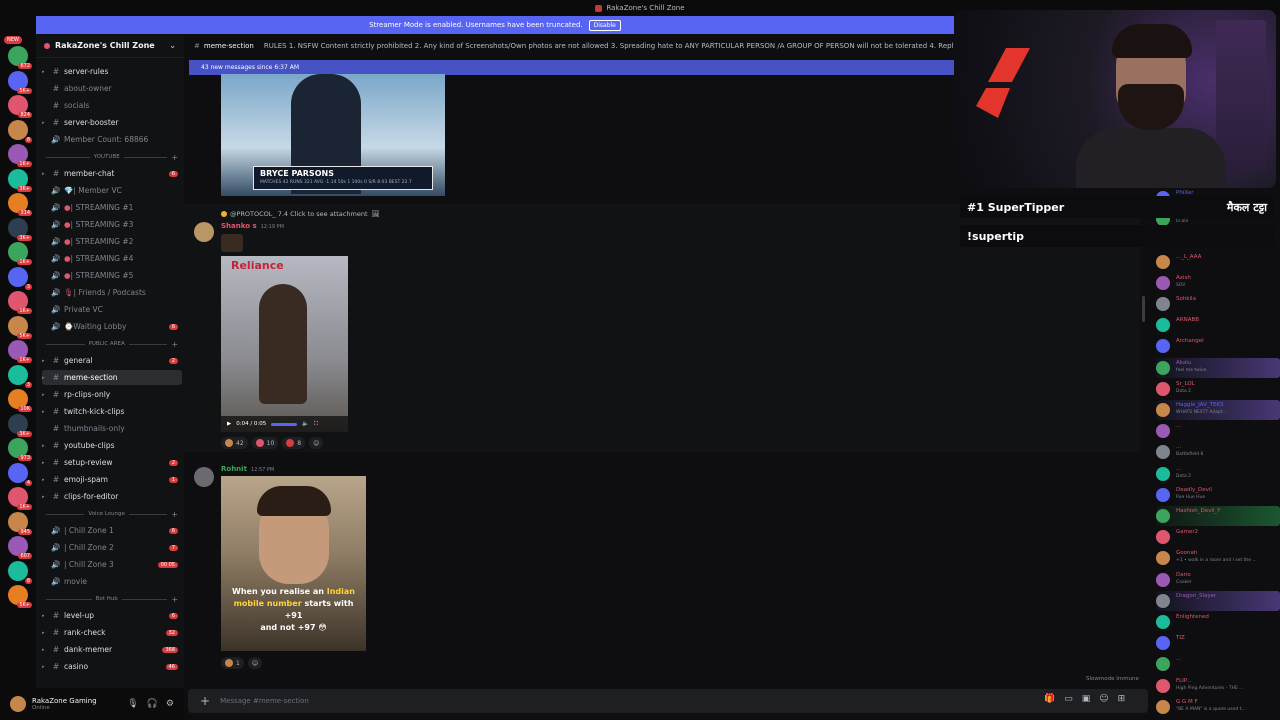 This screenshot has width=1280, height=720. Describe the element at coordinates (20, 547) in the screenshot. I see `server-icon: 607` at that location.